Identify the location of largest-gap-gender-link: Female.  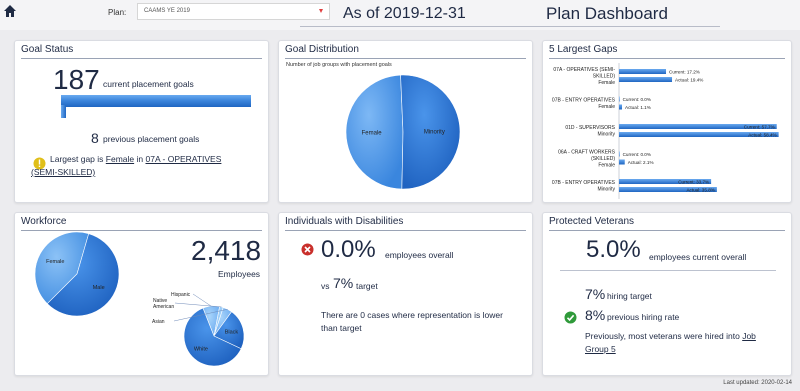
(120, 159).